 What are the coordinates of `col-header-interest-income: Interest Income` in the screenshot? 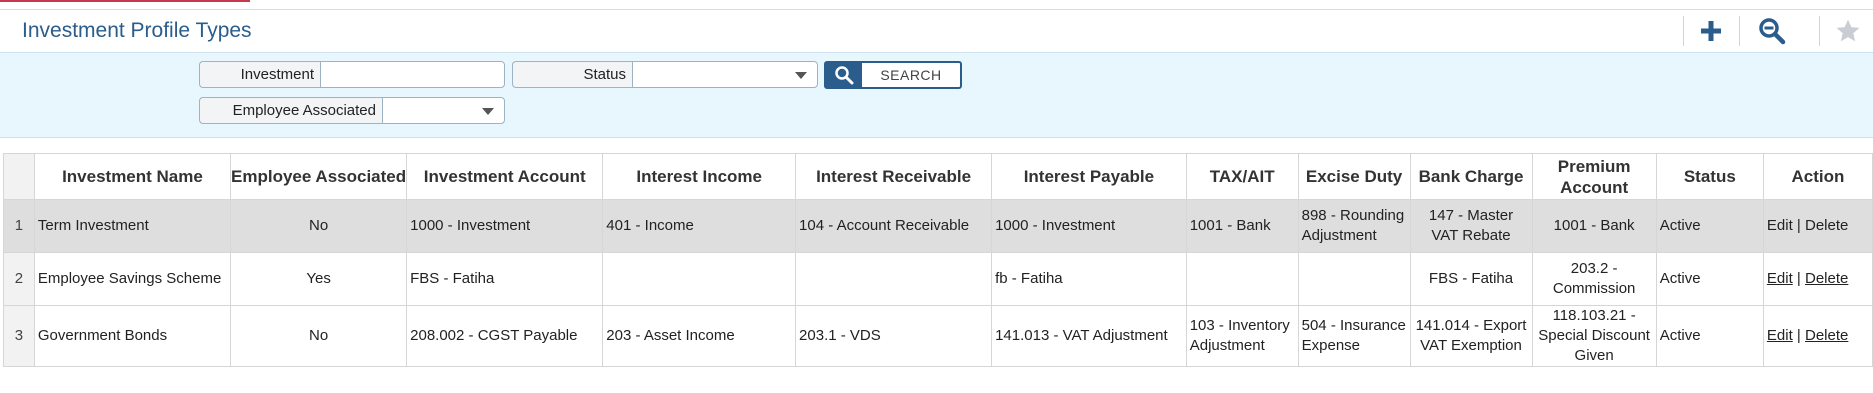 It's located at (699, 176).